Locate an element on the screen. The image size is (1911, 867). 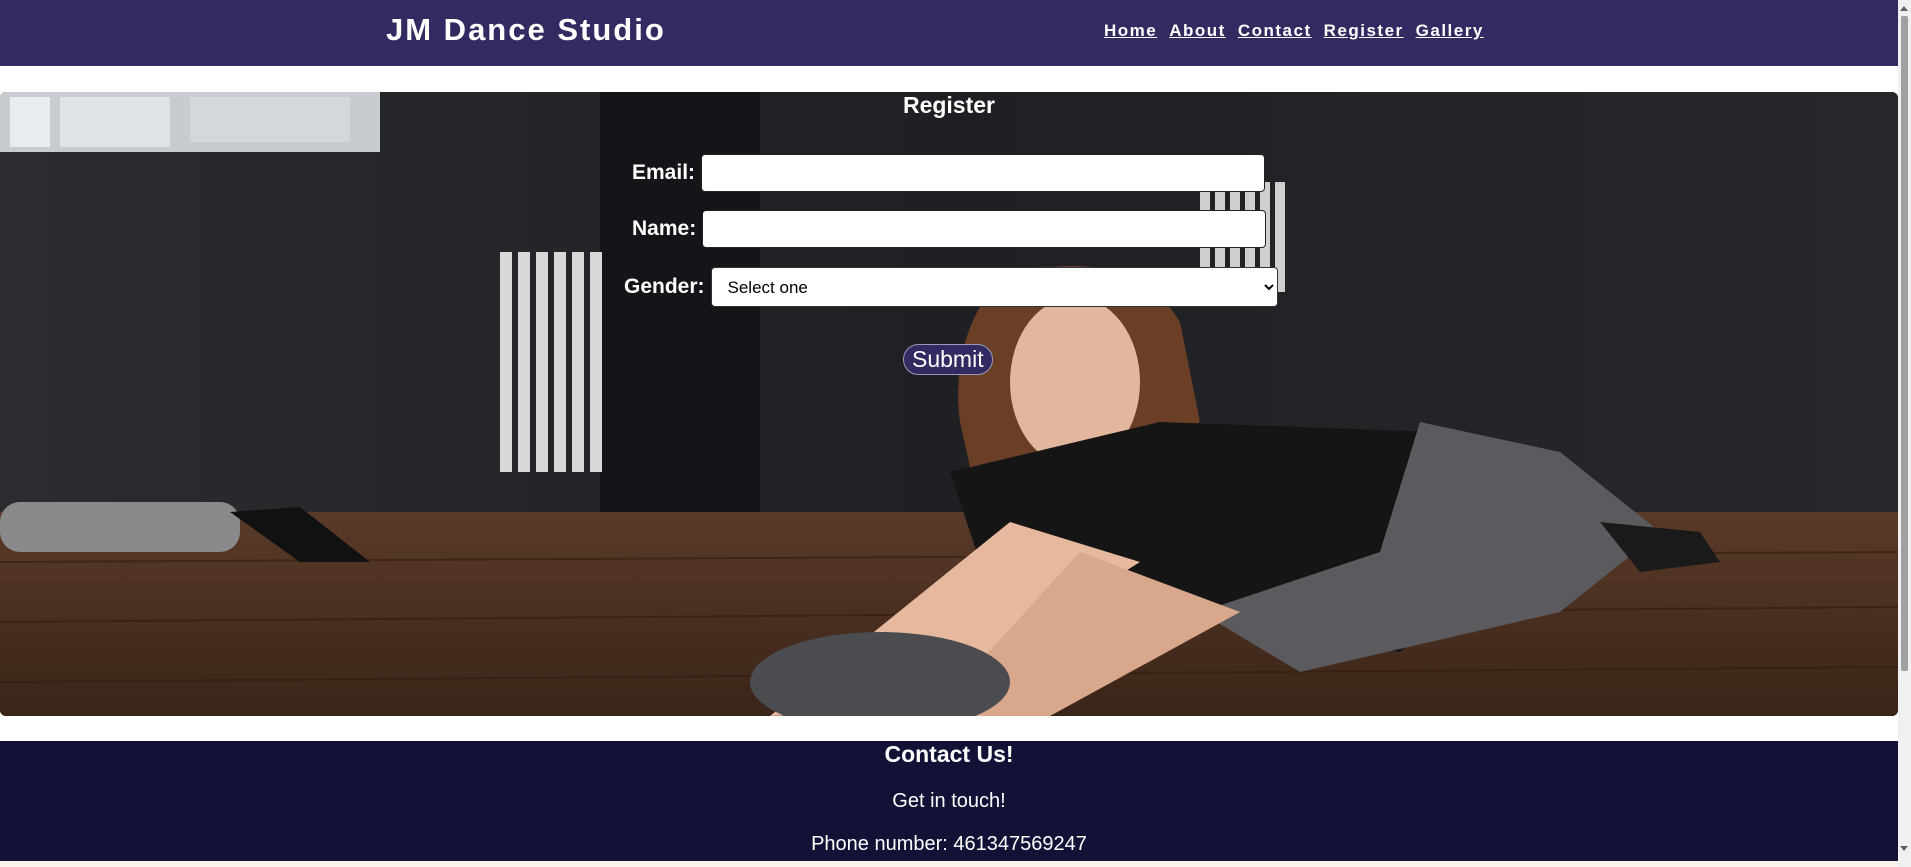
triangle-up-icon is located at coordinates (1904, 8).